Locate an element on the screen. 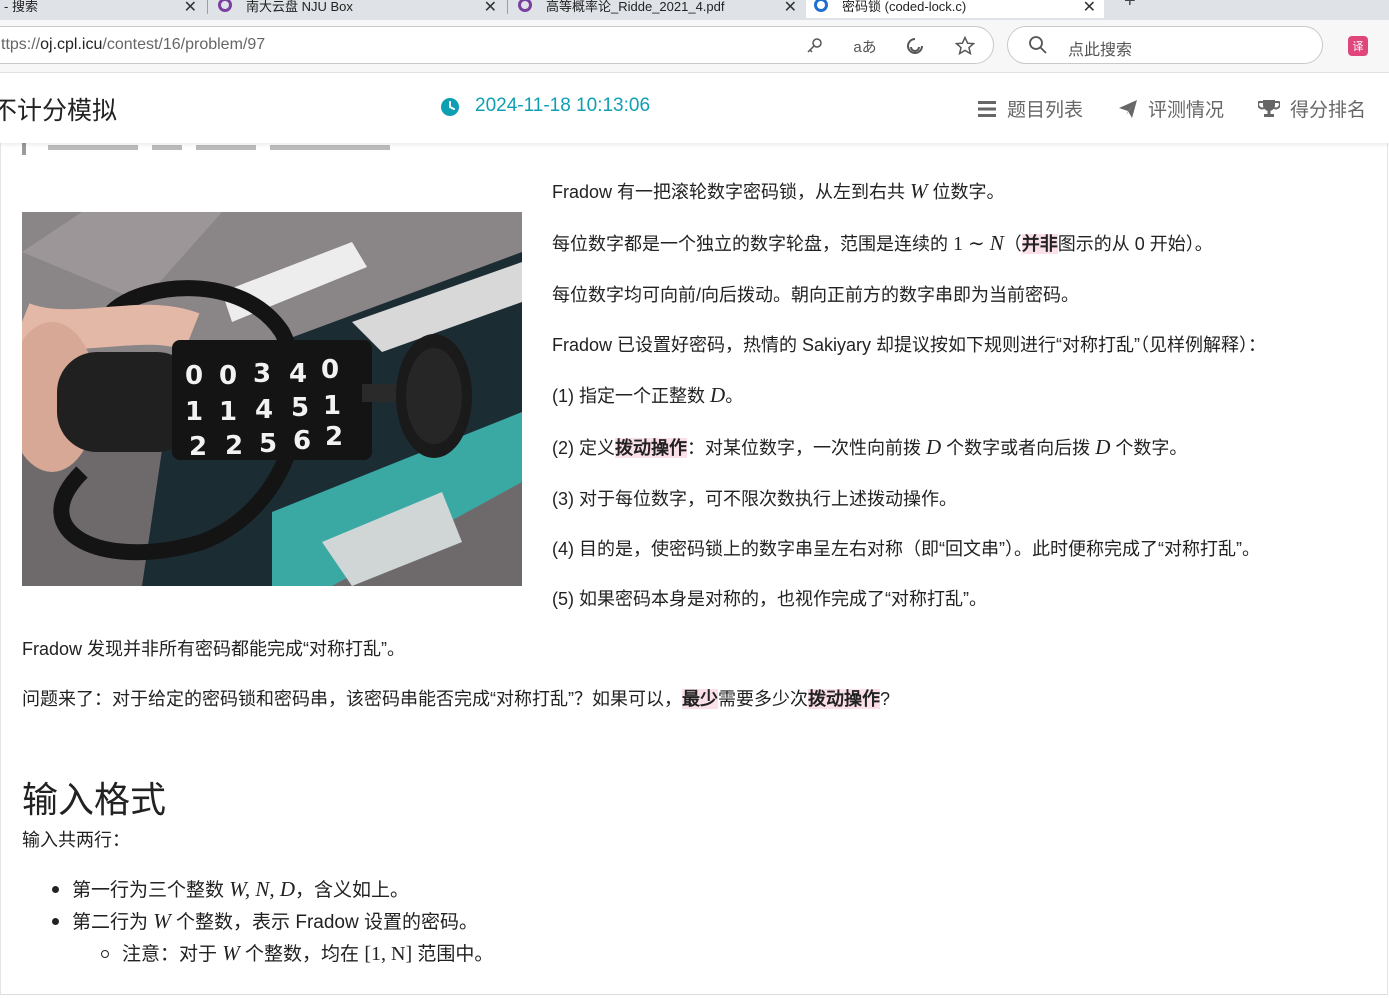  browser-tab: 高等概率论_Ridde_2021_4.pdf ✕ is located at coordinates (657, 9).